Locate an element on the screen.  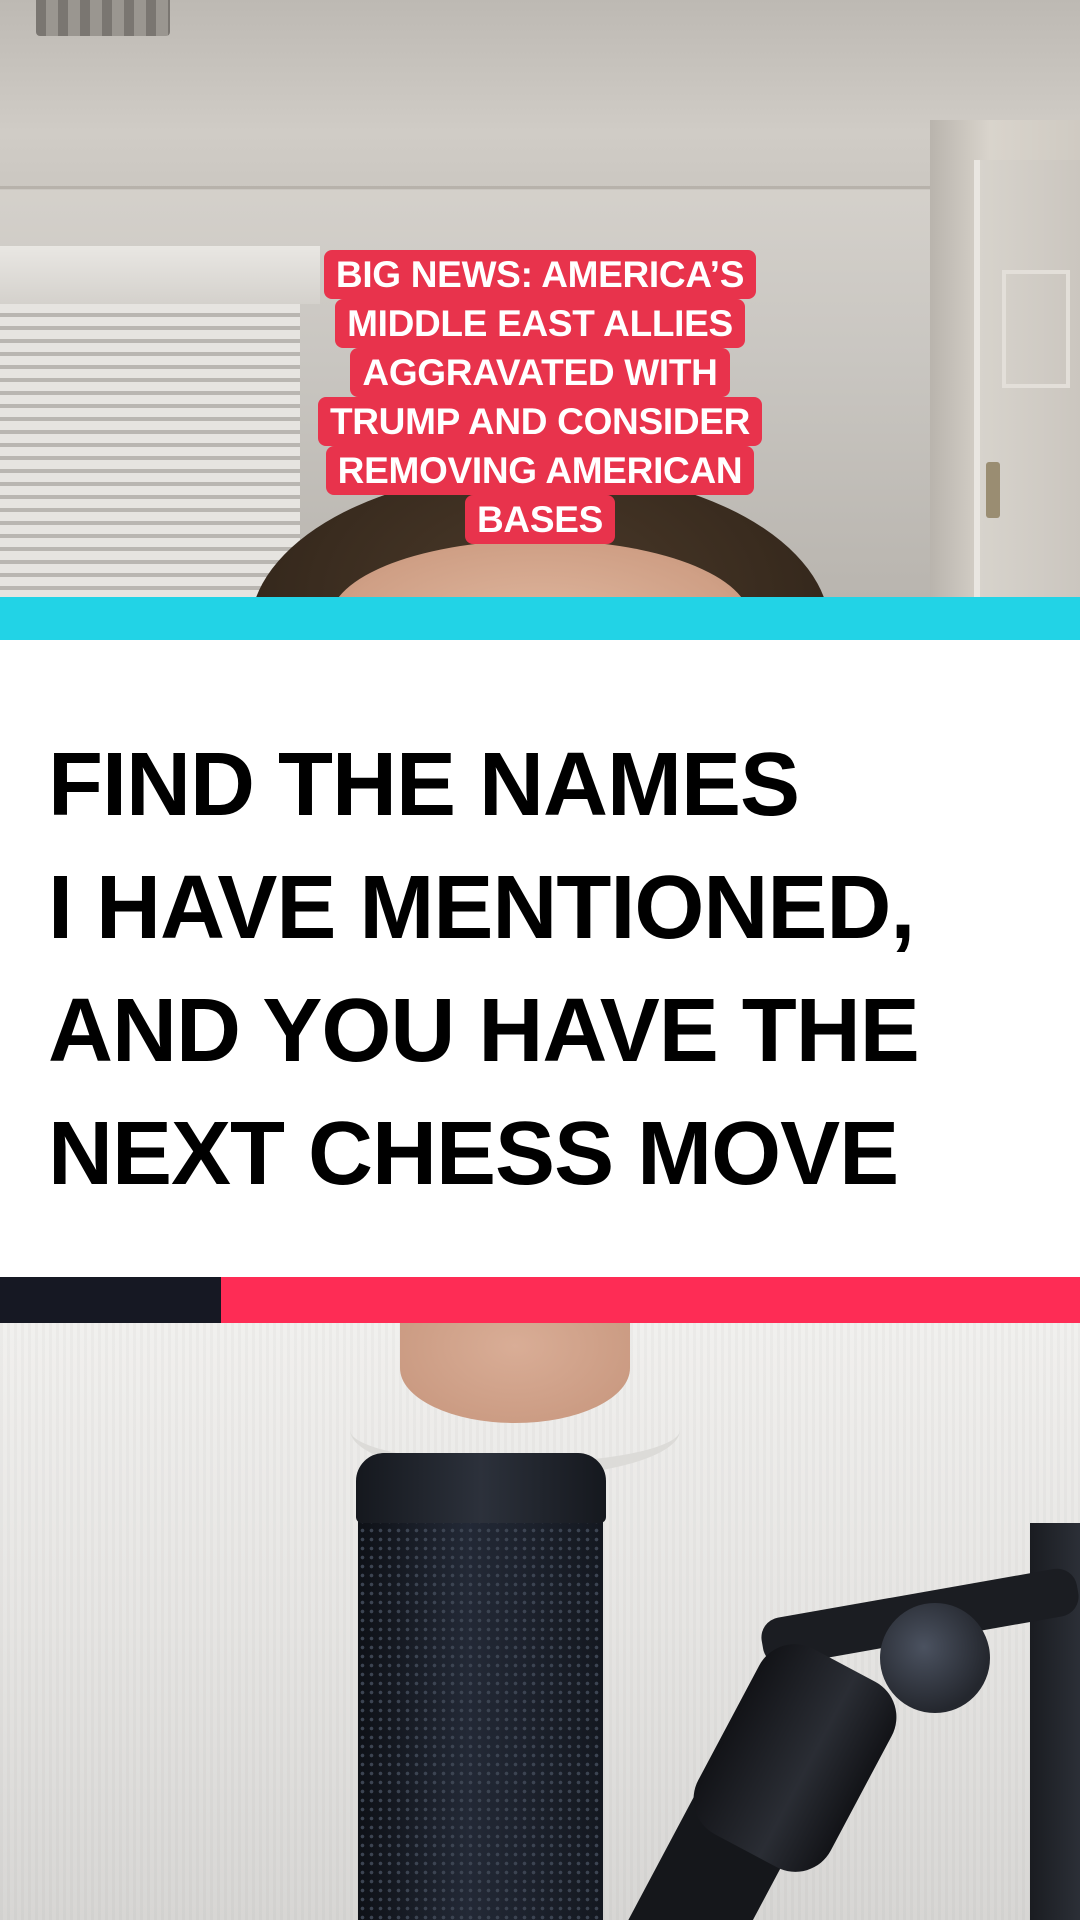
window-blinds is located at coordinates (150, 450).